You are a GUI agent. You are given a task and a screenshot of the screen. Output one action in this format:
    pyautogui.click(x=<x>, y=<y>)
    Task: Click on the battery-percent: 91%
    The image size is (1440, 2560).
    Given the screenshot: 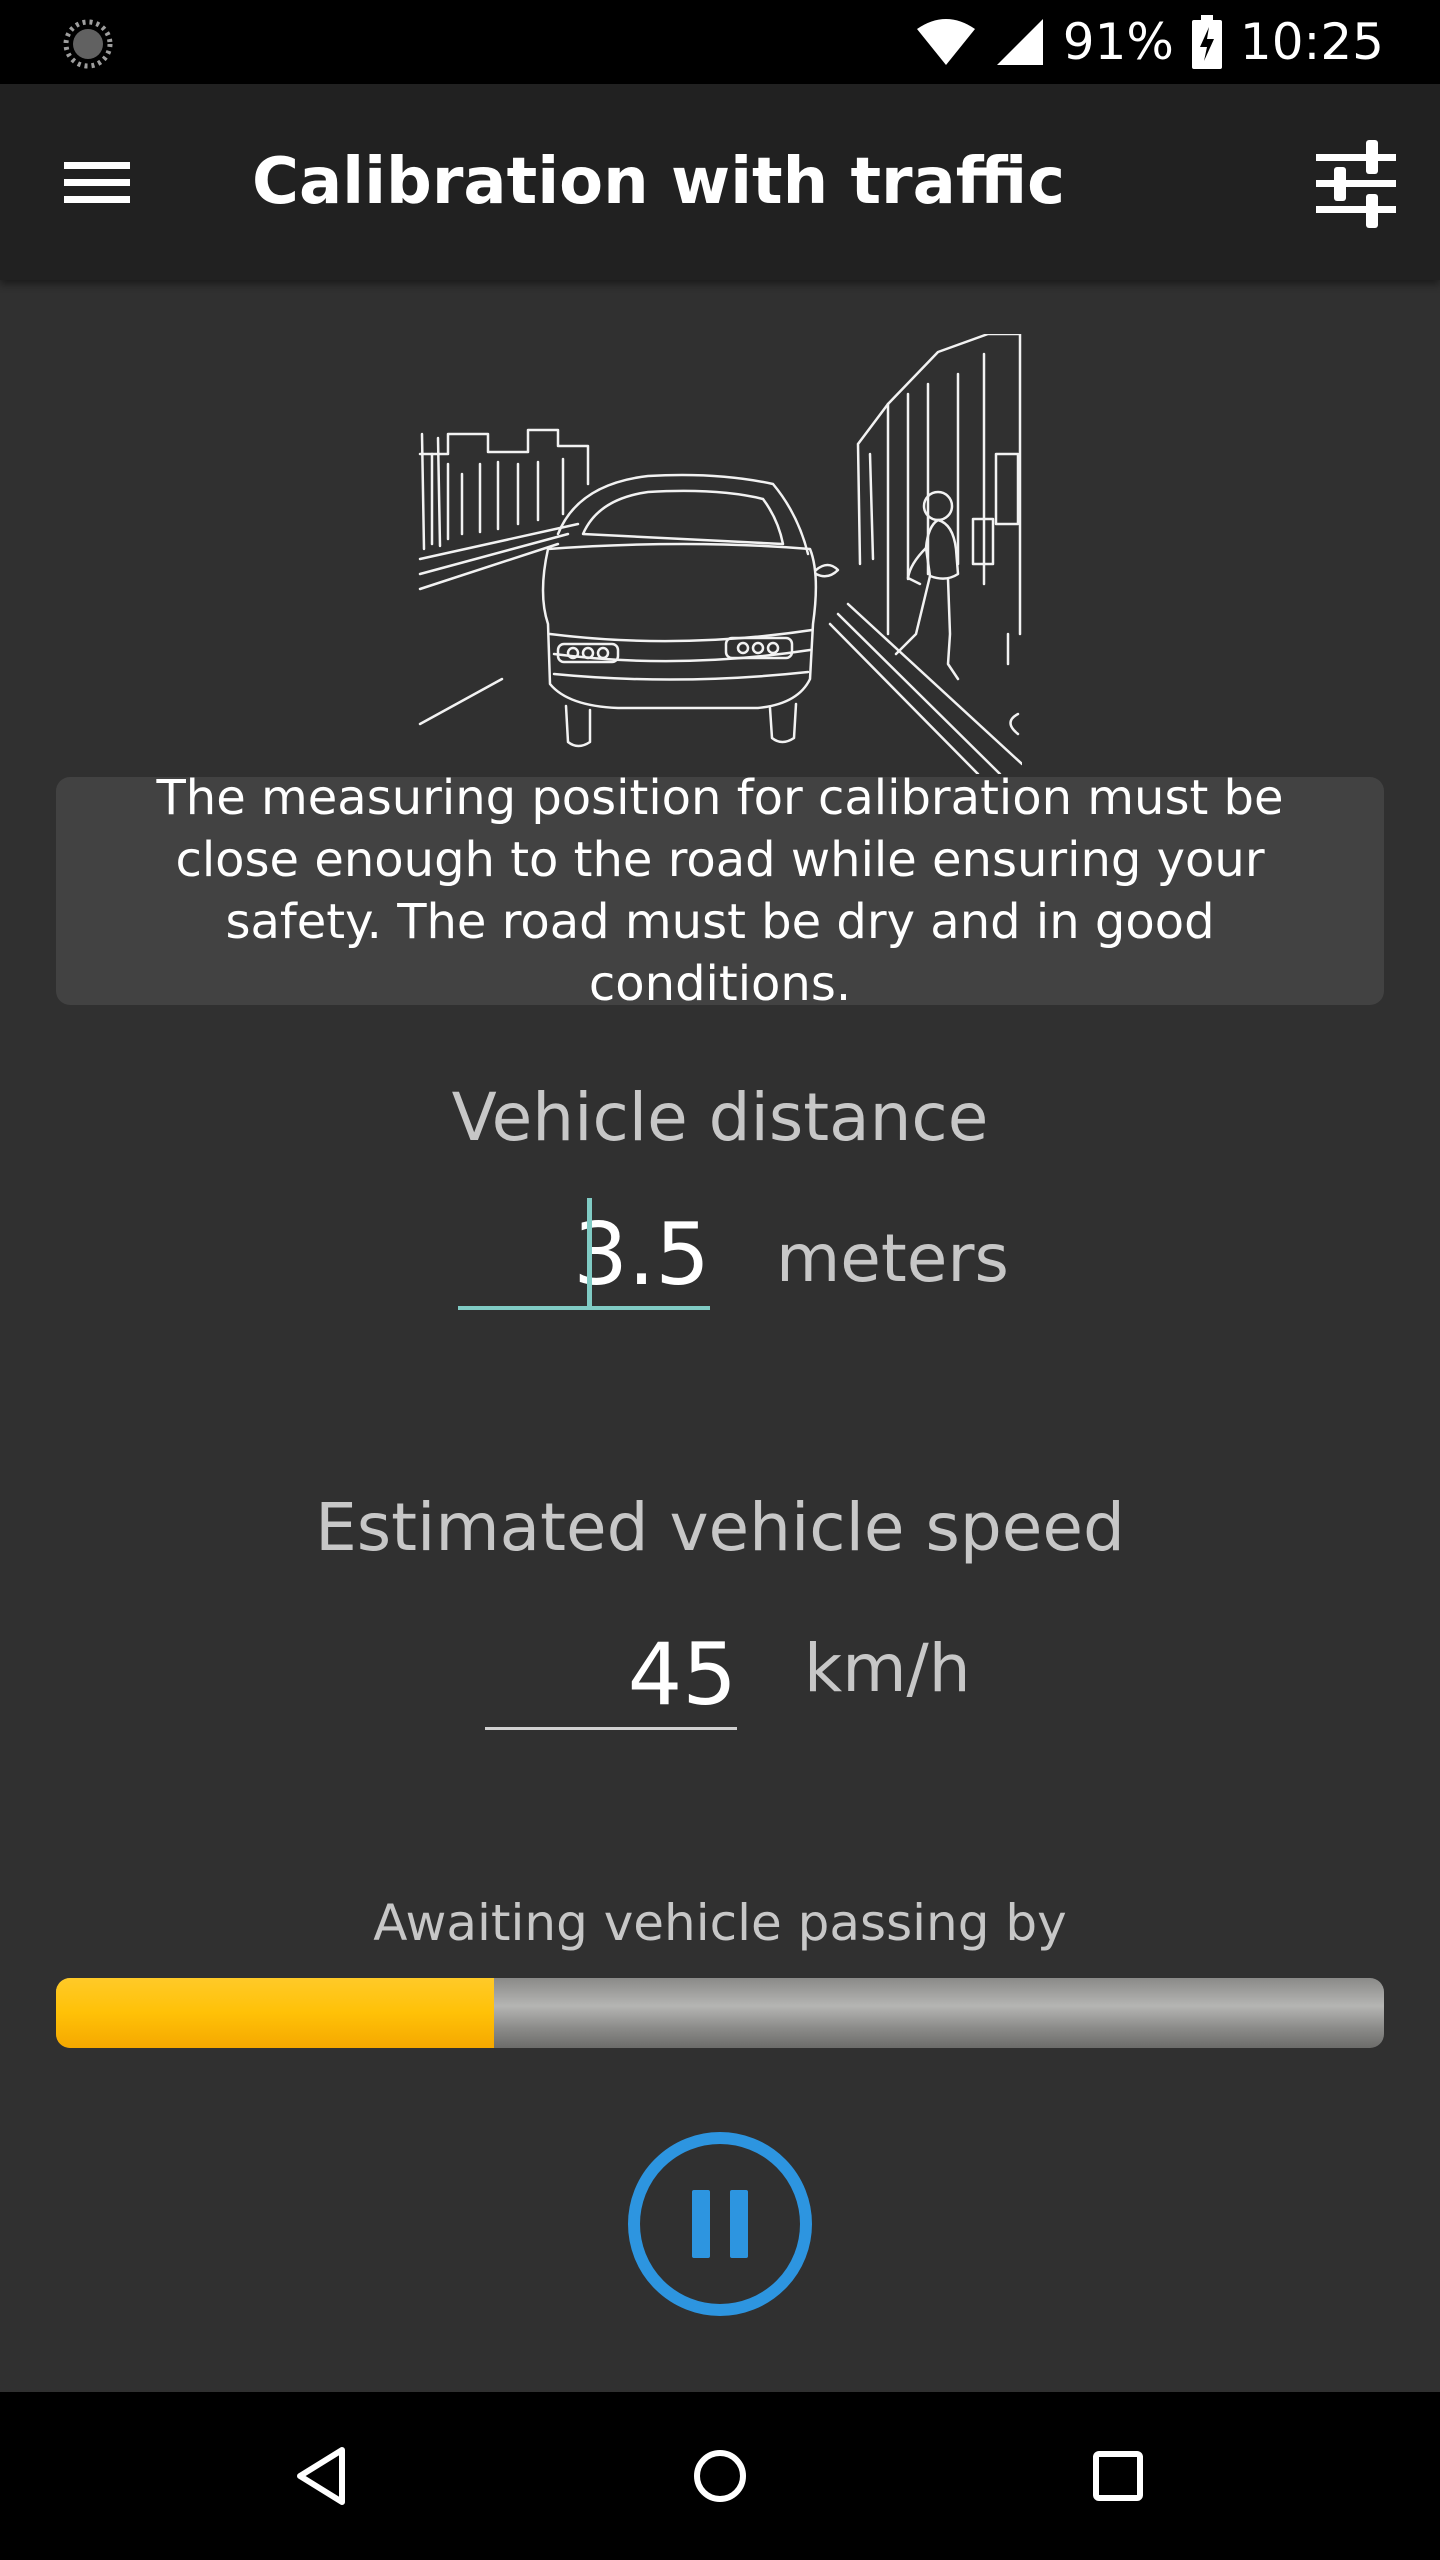 What is the action you would take?
    pyautogui.click(x=1118, y=42)
    